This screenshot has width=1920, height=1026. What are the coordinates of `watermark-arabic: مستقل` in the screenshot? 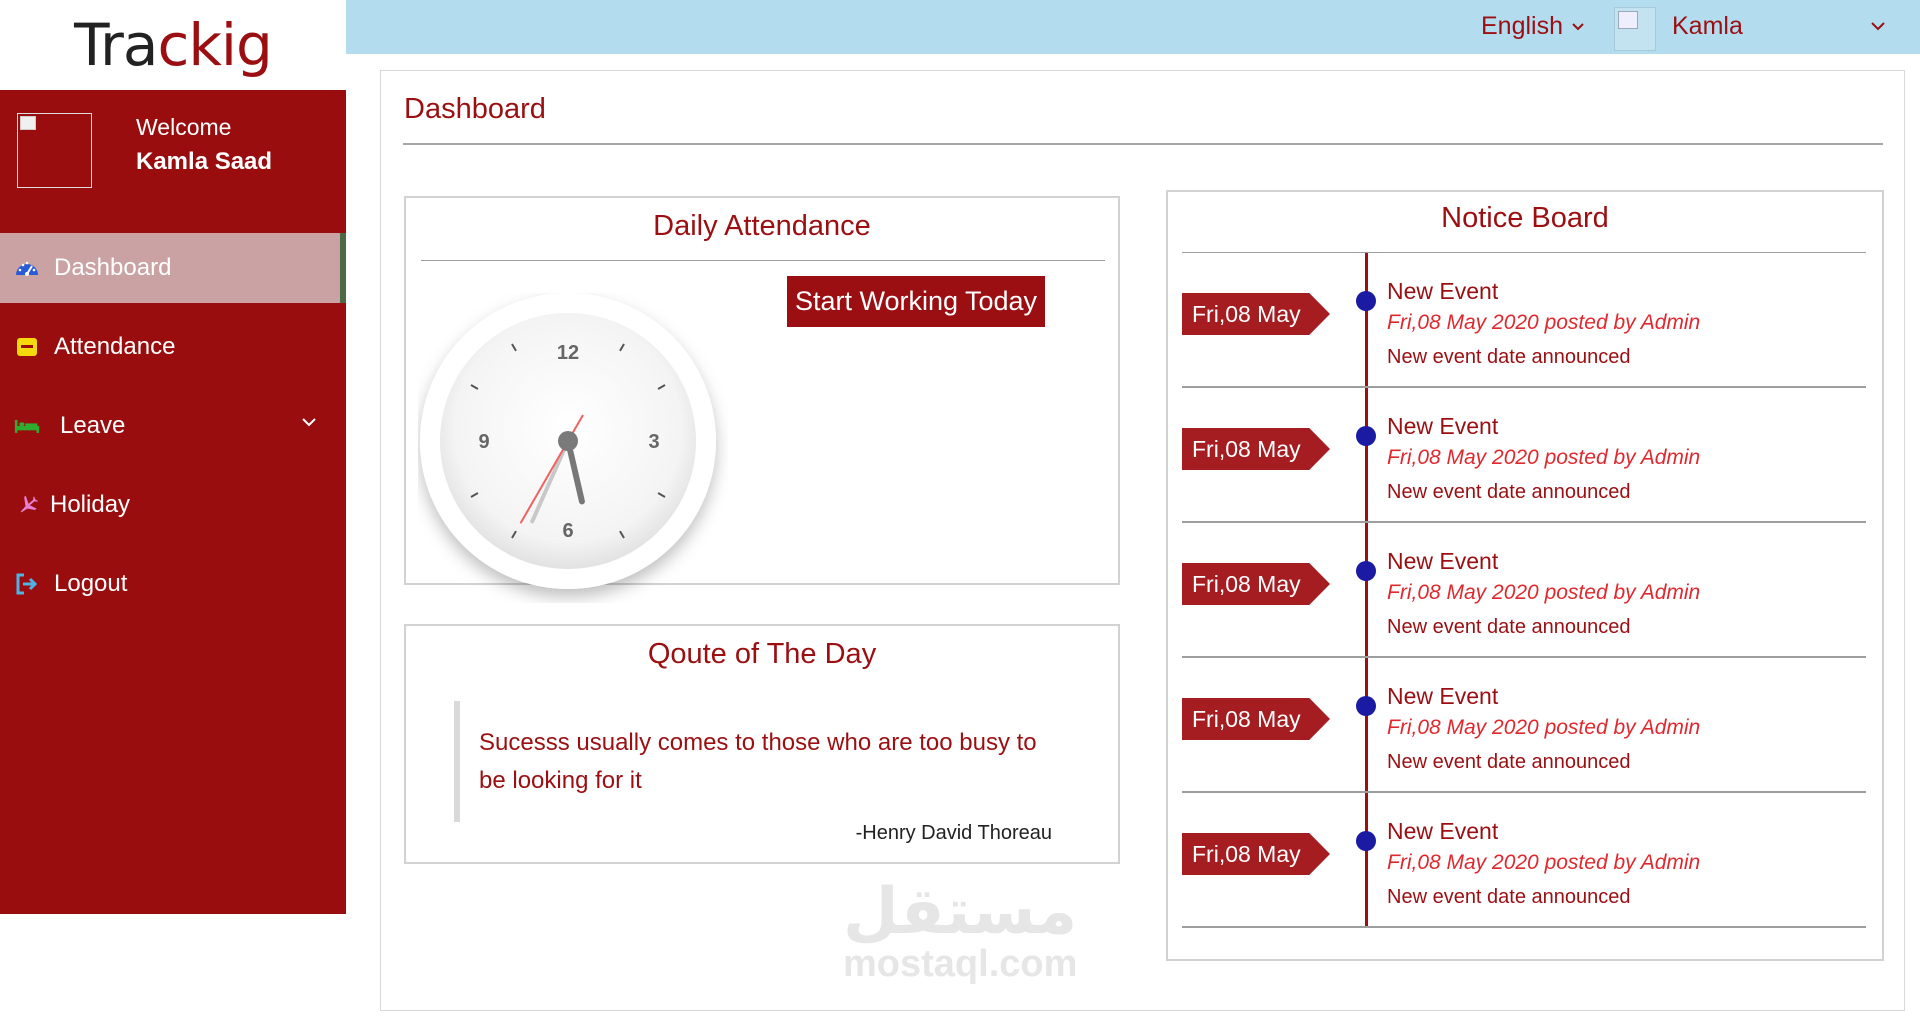 It's located at (960, 912).